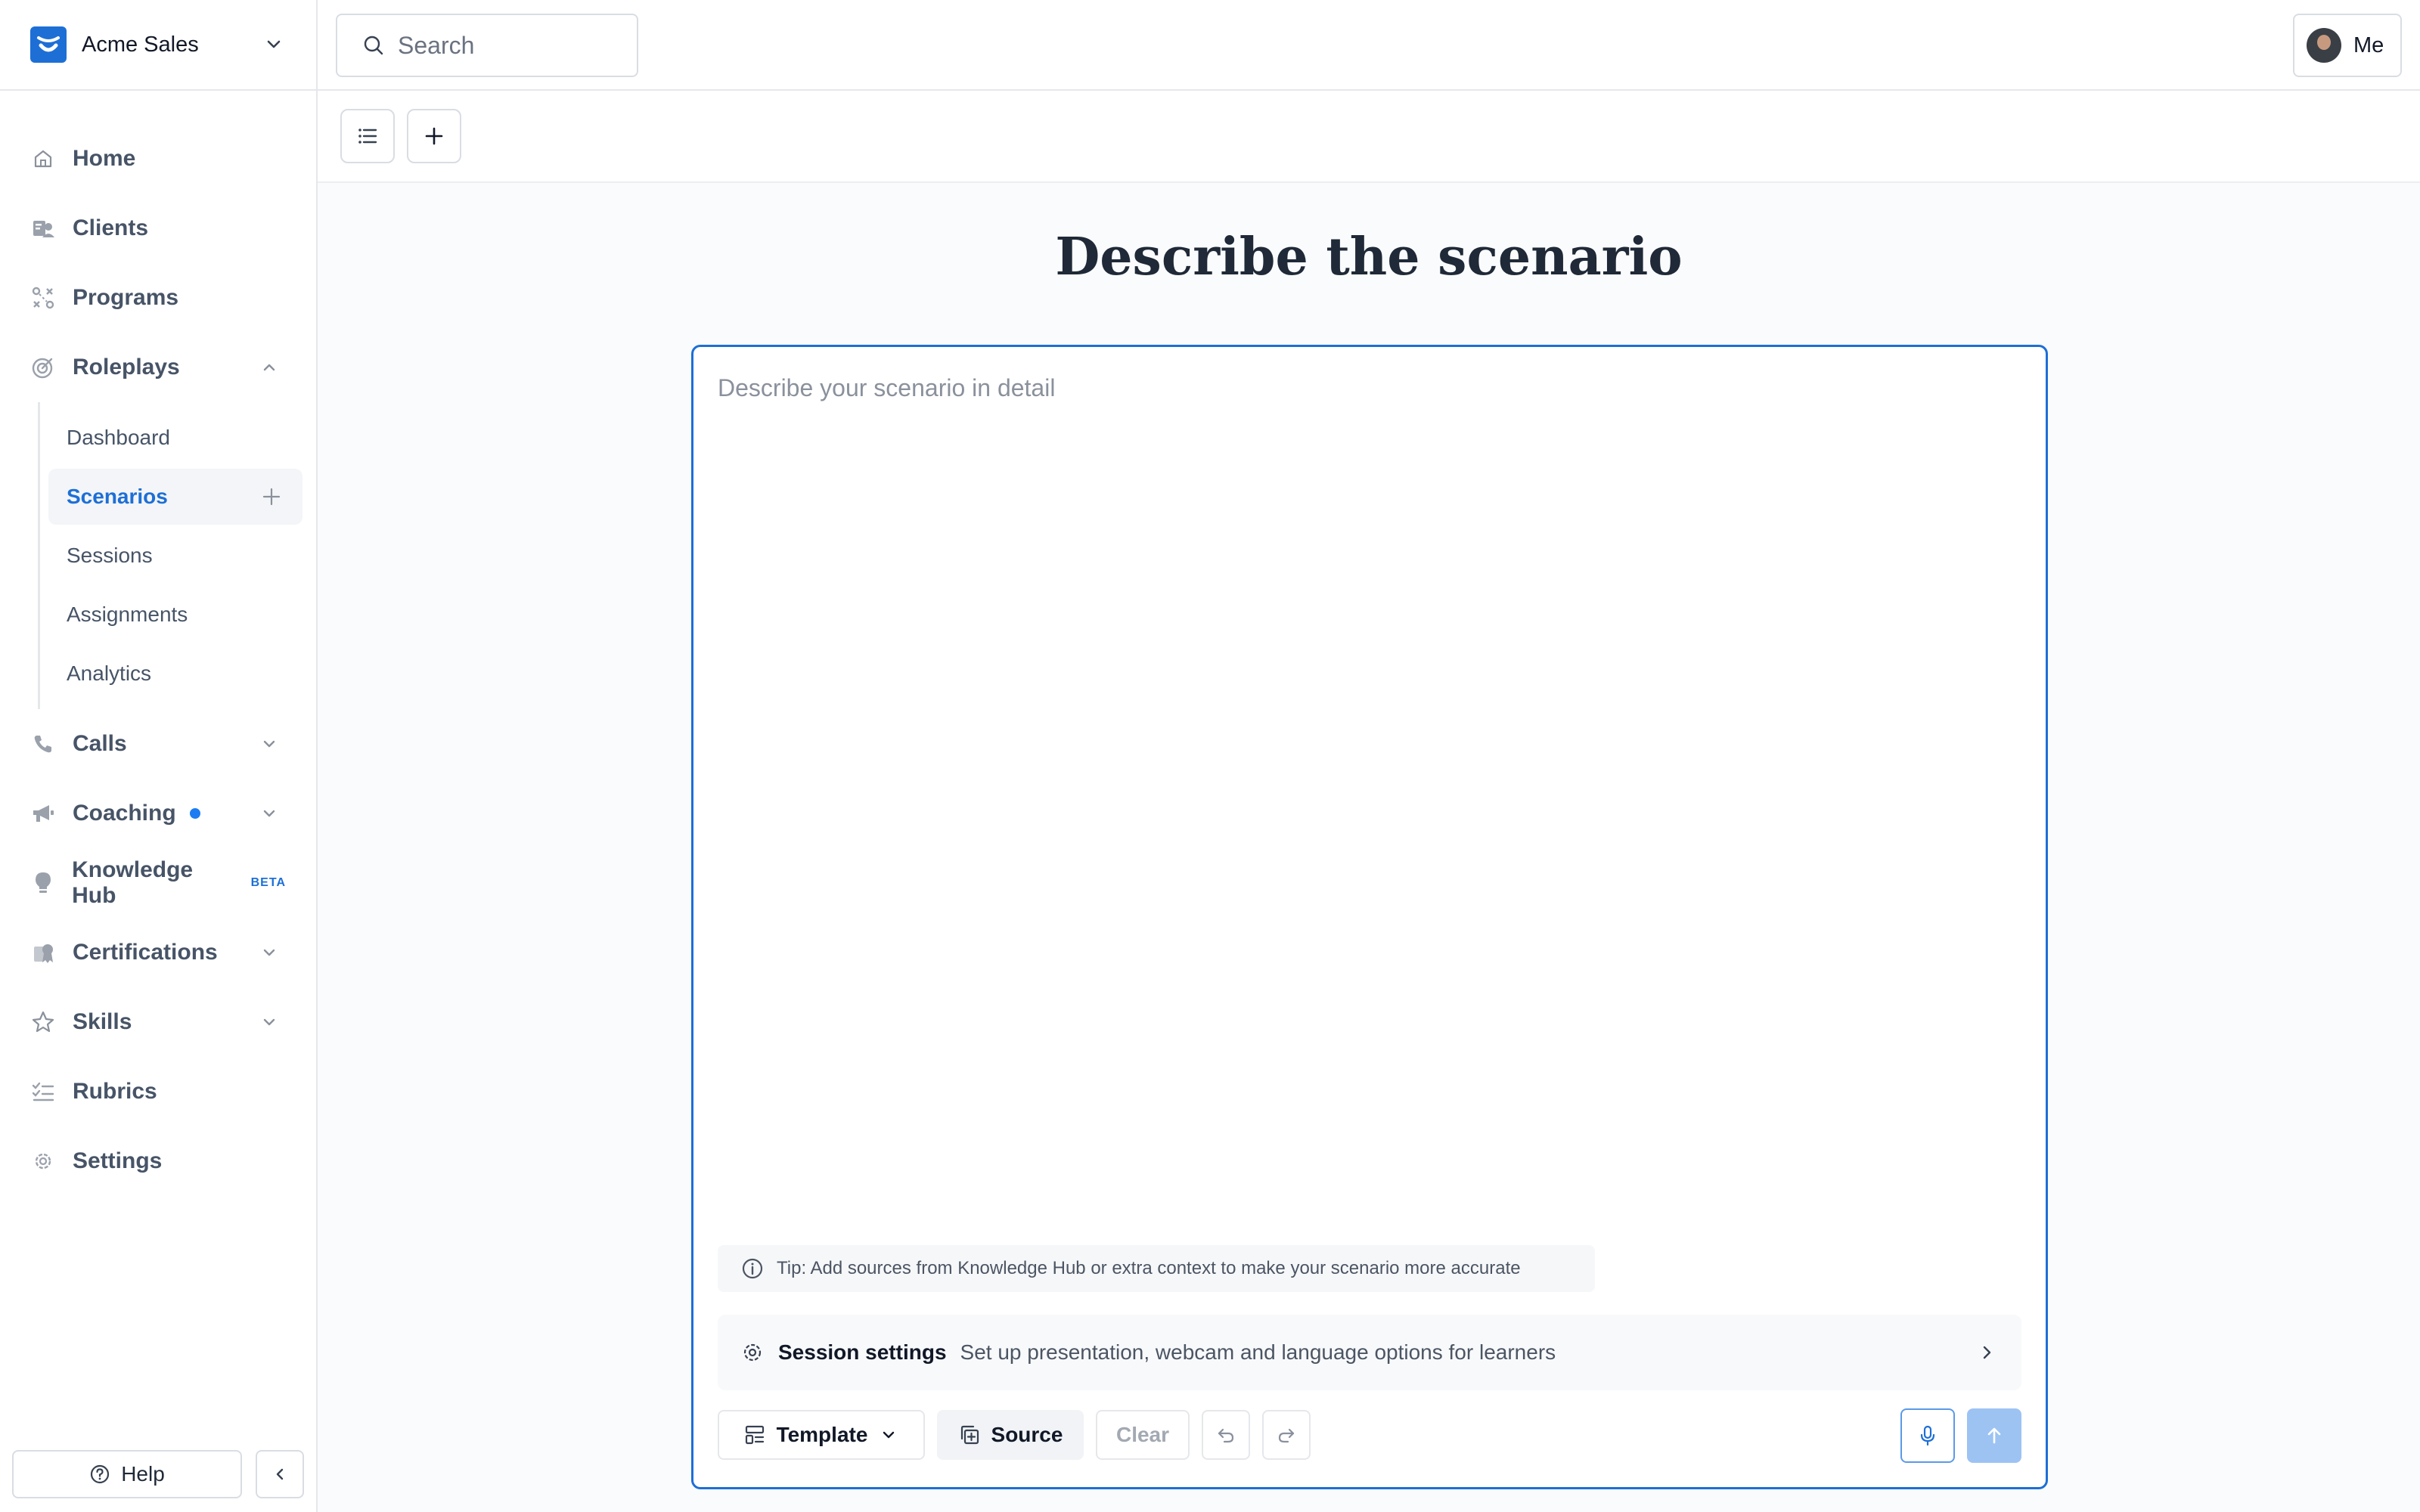  What do you see at coordinates (970, 1435) in the screenshot?
I see `copy-add-icon` at bounding box center [970, 1435].